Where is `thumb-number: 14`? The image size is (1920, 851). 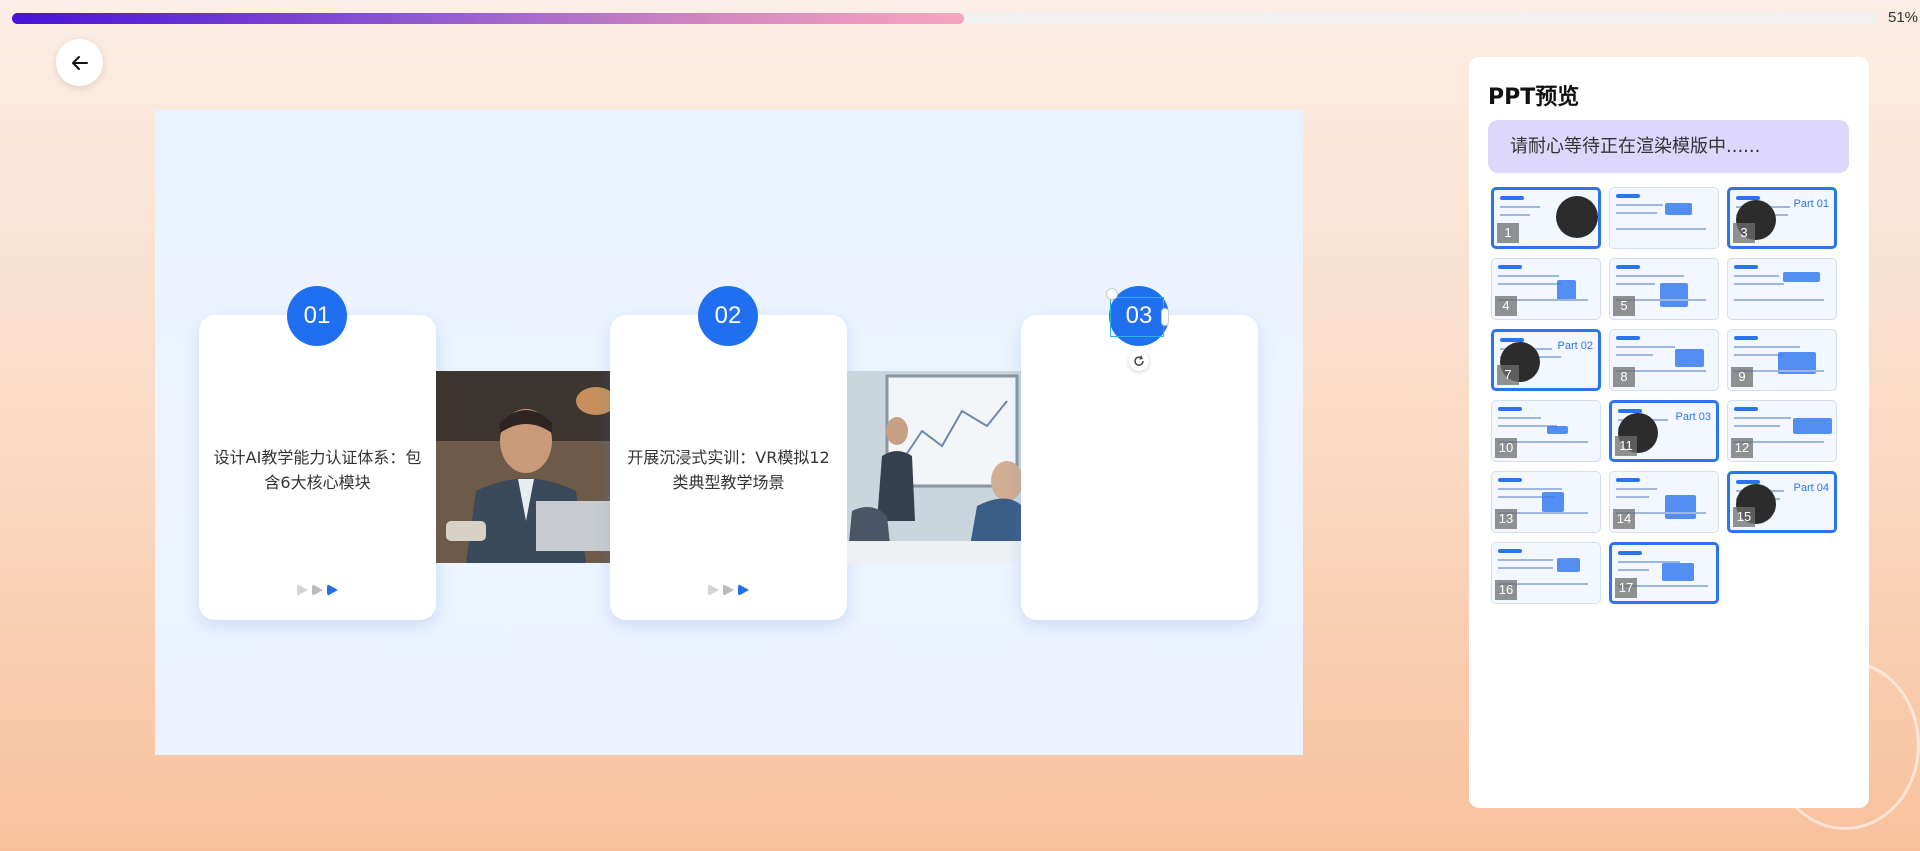
thumb-number: 14 is located at coordinates (1624, 519).